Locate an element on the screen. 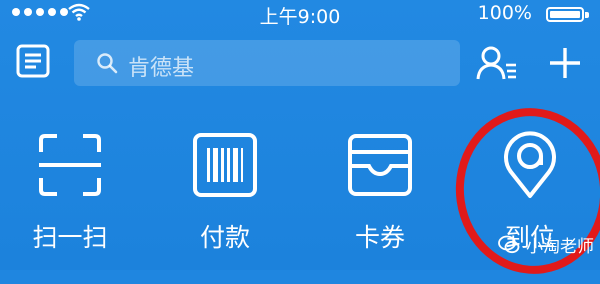  search-icon is located at coordinates (107, 63).